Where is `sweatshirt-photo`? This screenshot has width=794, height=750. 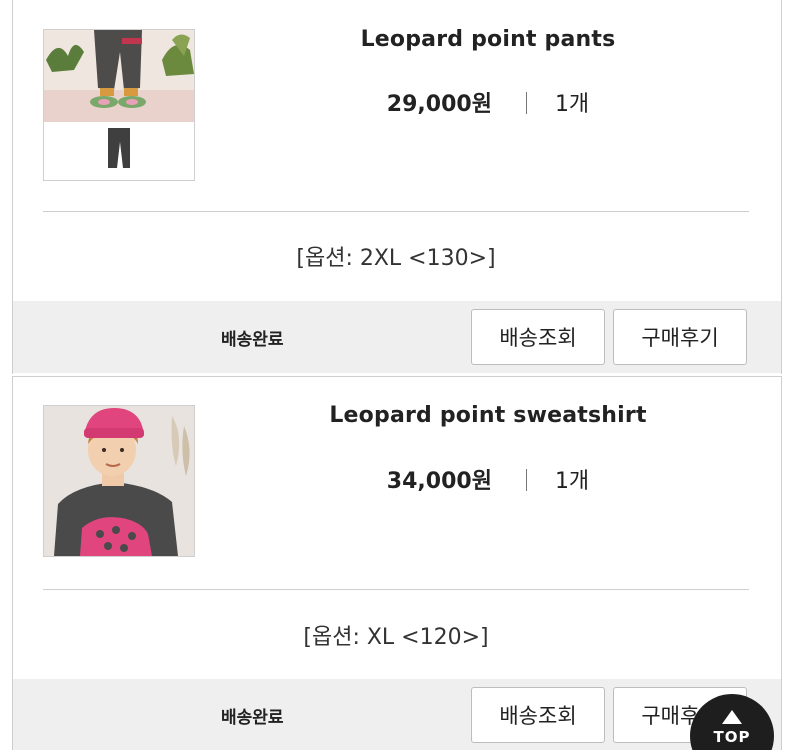
sweatshirt-photo is located at coordinates (119, 481).